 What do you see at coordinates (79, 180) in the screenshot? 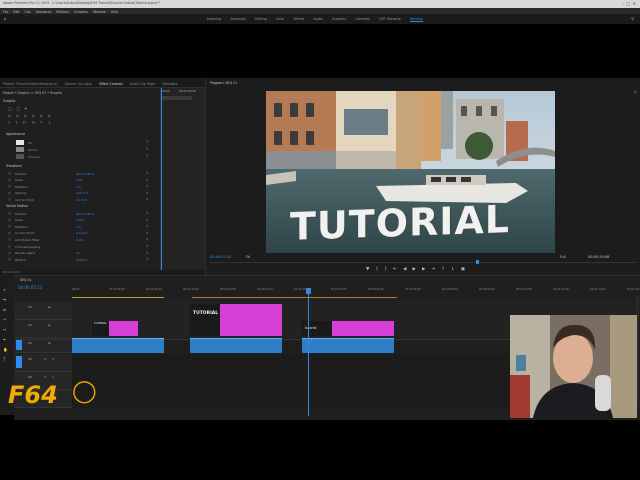
I see `property-value: 100` at bounding box center [79, 180].